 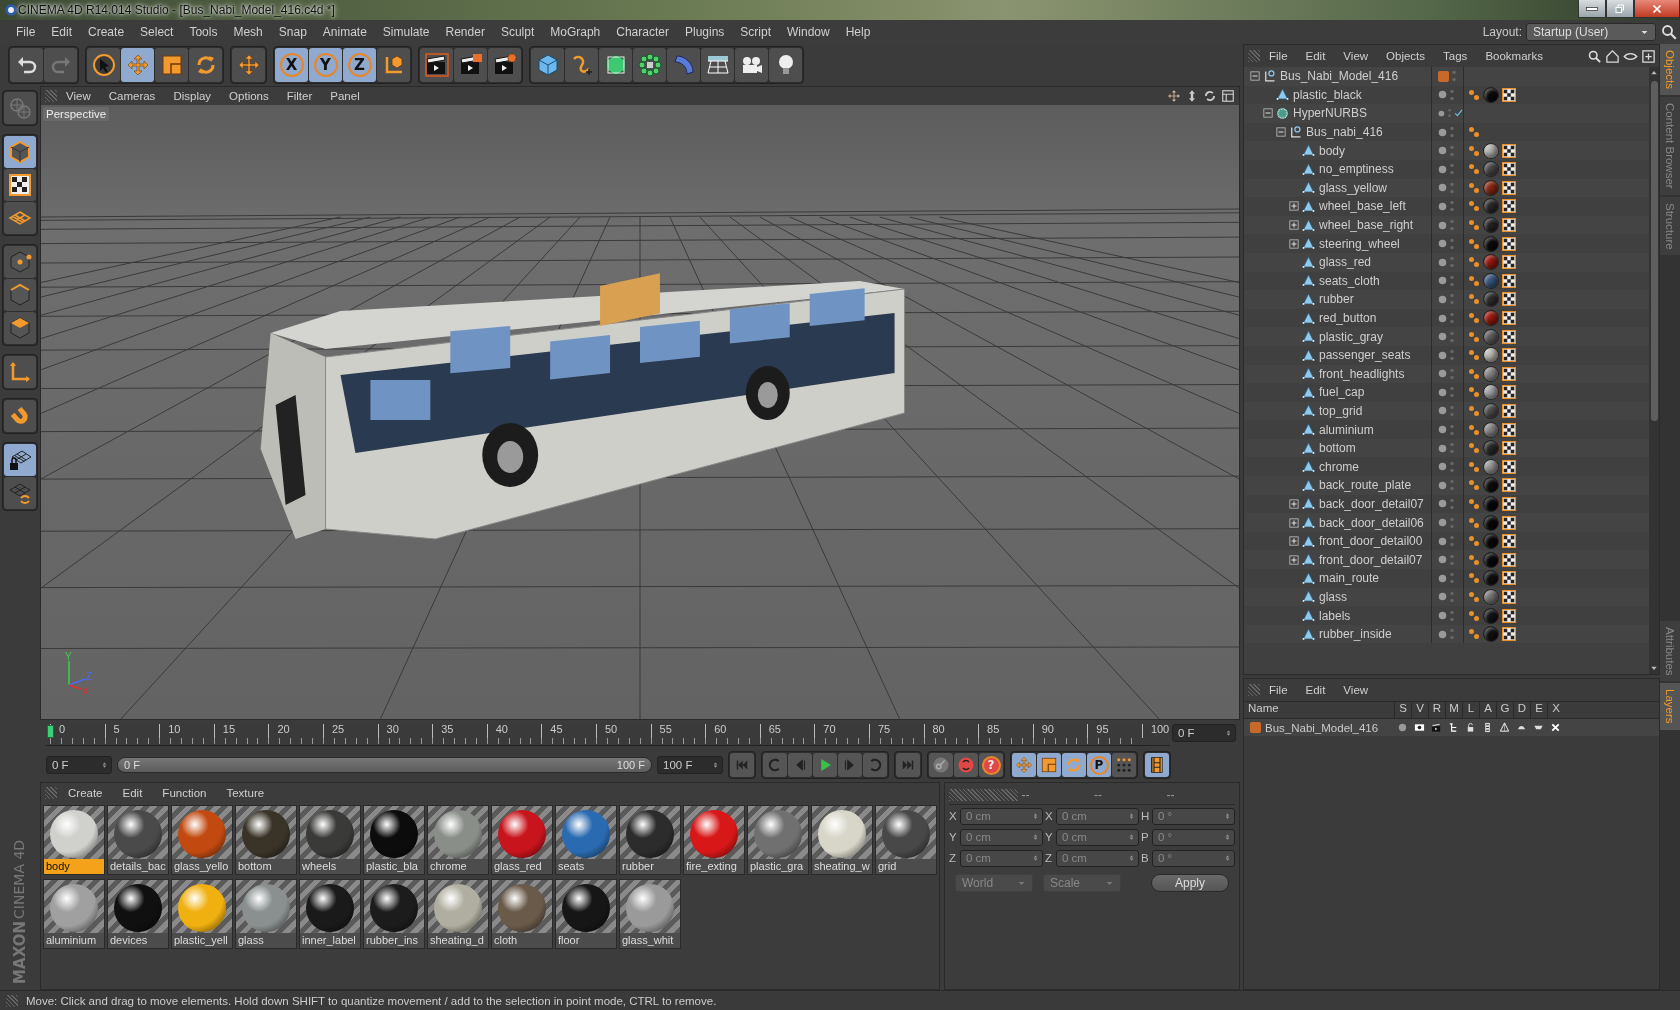 What do you see at coordinates (906, 840) in the screenshot?
I see `material-swatch: grid` at bounding box center [906, 840].